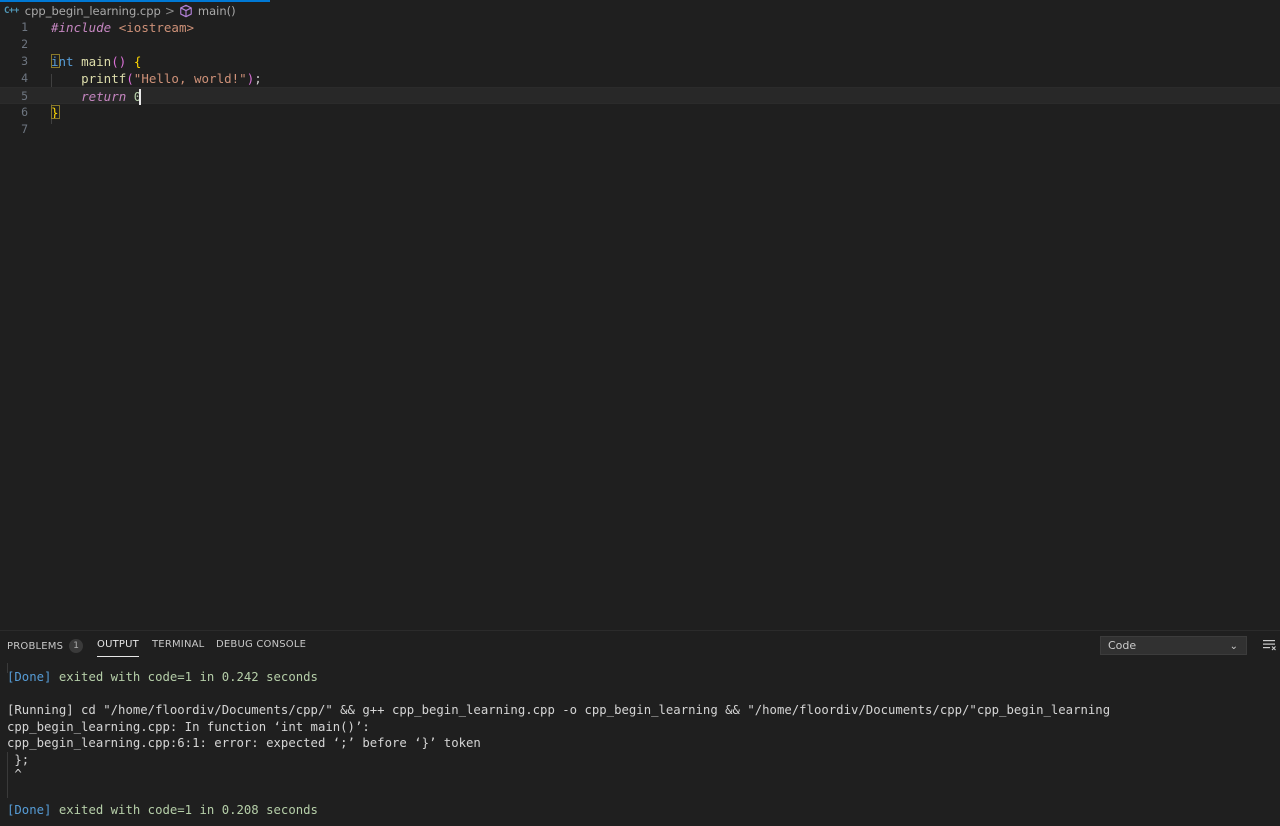  I want to click on semicolon: ;, so click(258, 78).